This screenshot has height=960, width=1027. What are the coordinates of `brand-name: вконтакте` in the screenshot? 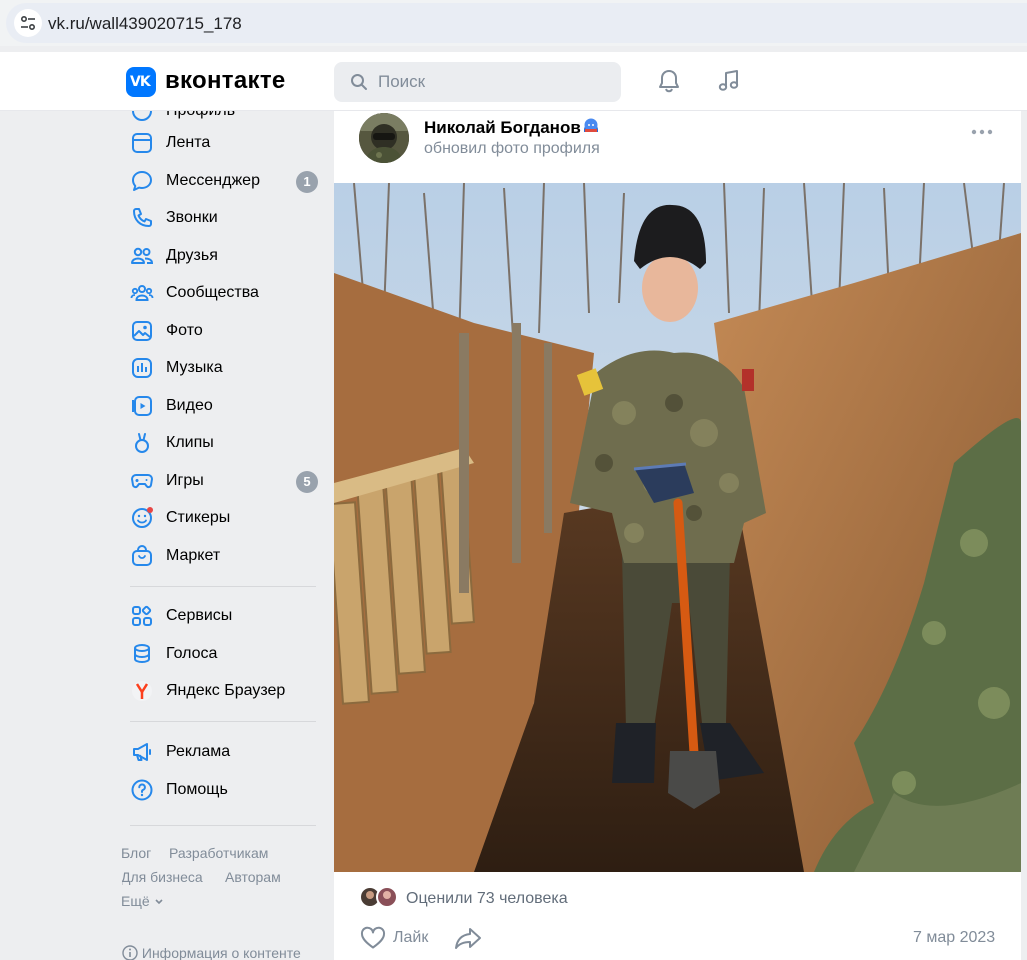 It's located at (225, 81).